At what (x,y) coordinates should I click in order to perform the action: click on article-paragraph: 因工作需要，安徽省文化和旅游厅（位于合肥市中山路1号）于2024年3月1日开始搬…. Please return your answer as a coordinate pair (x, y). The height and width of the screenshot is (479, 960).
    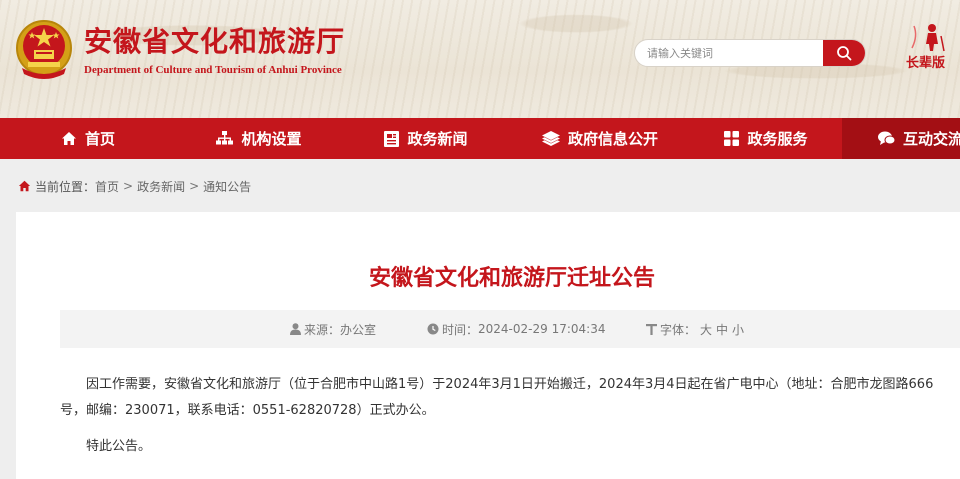
    Looking at the image, I should click on (497, 397).